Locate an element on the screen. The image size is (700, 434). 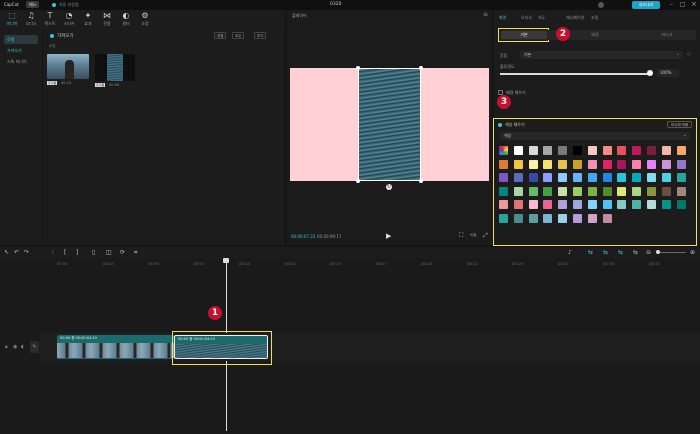
rotate-icon: ⟳ is located at coordinates (122, 252).